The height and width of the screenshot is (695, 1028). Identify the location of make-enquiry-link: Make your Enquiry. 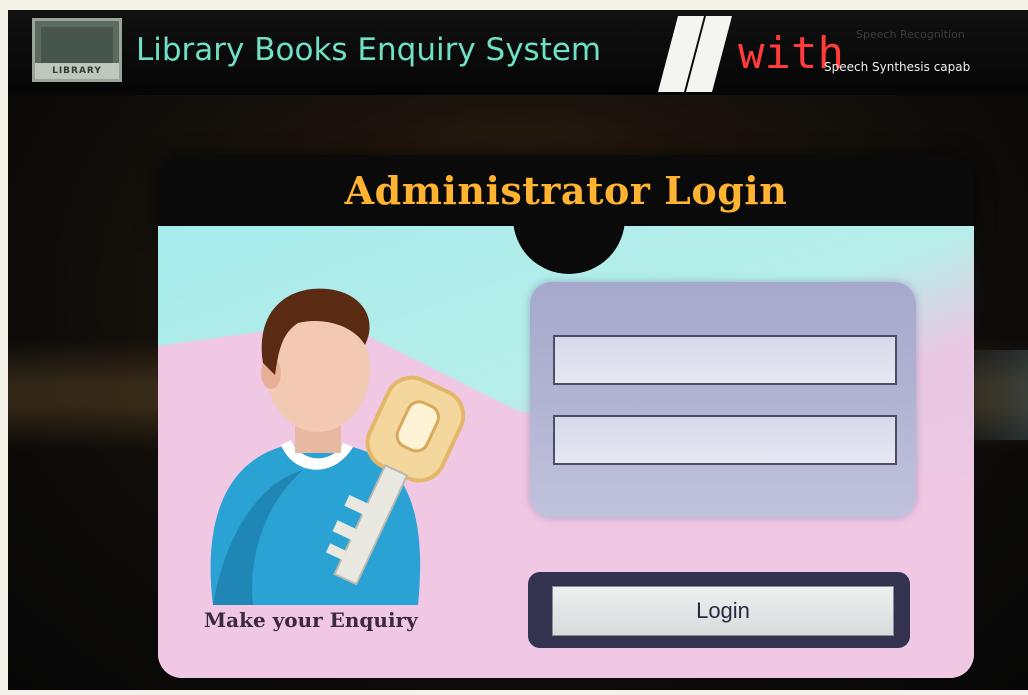
(311, 620).